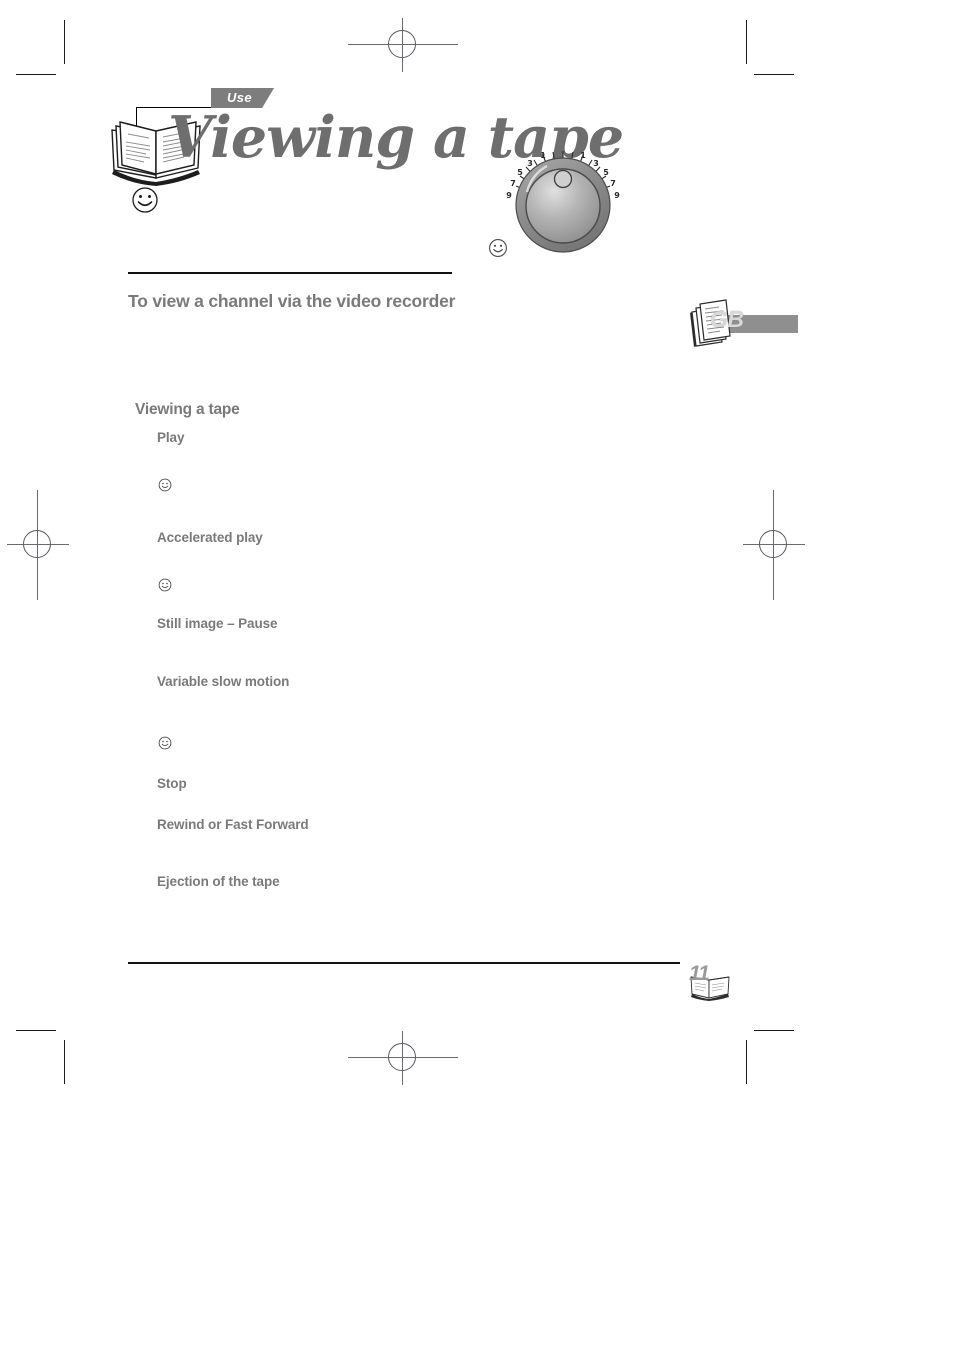 The image size is (954, 1351). What do you see at coordinates (36, 1030) in the screenshot?
I see `crop-mark-bottom-left-horizontal` at bounding box center [36, 1030].